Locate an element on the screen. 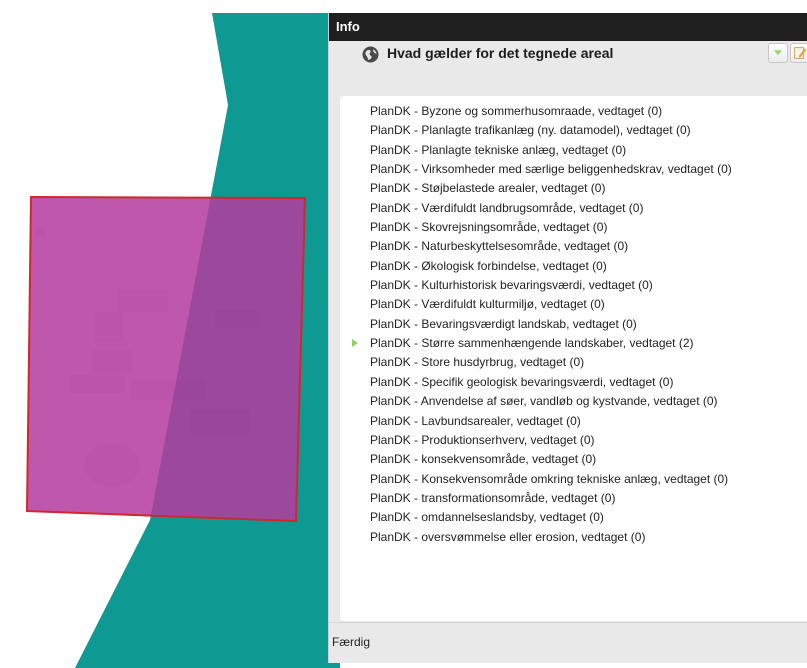  zoom-to-area-button is located at coordinates (778, 53).